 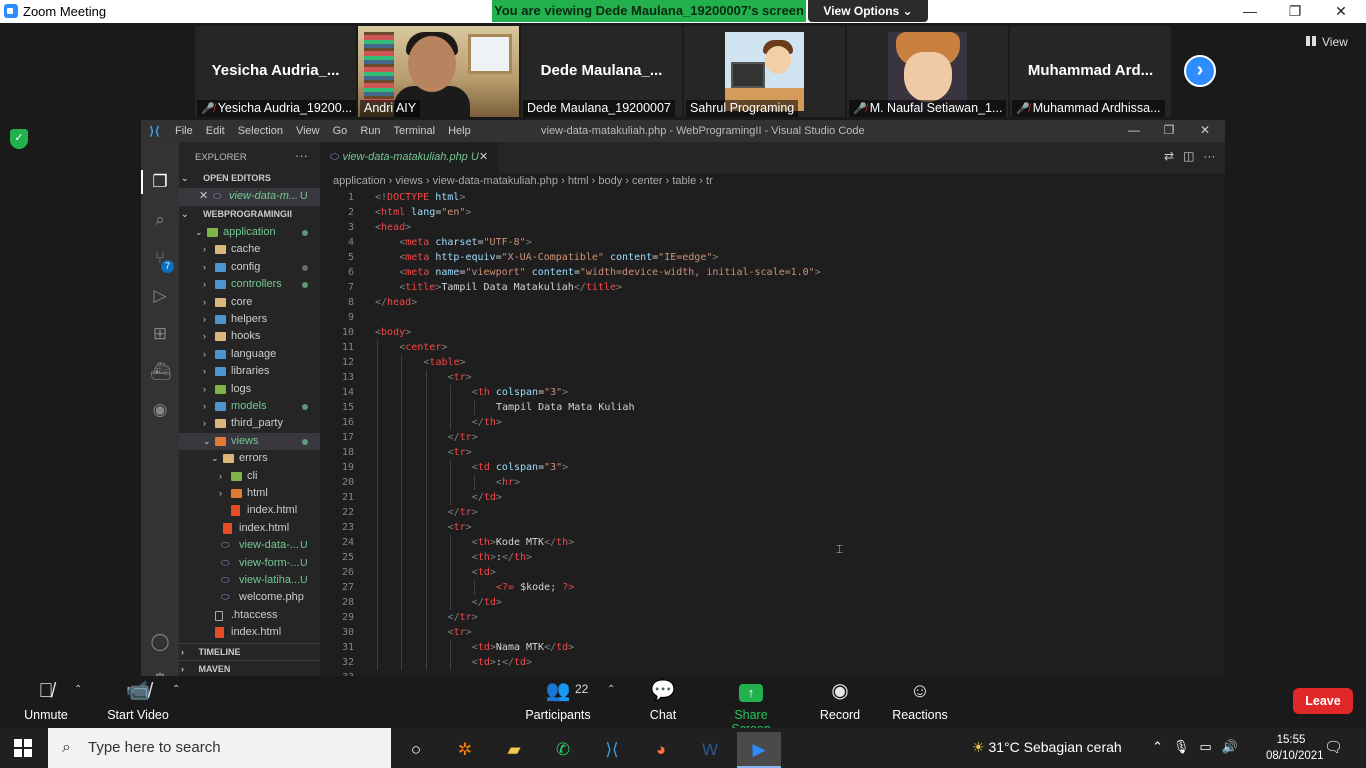 I want to click on close-tab-icon: ✕, so click(x=483, y=157).